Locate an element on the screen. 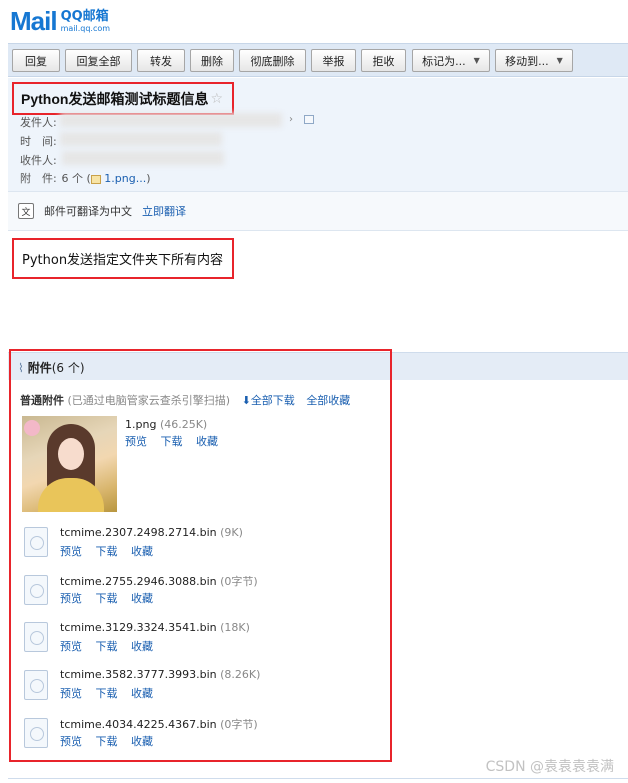 This screenshot has width=628, height=783. recipient-row: 收件人: is located at coordinates (39, 160).